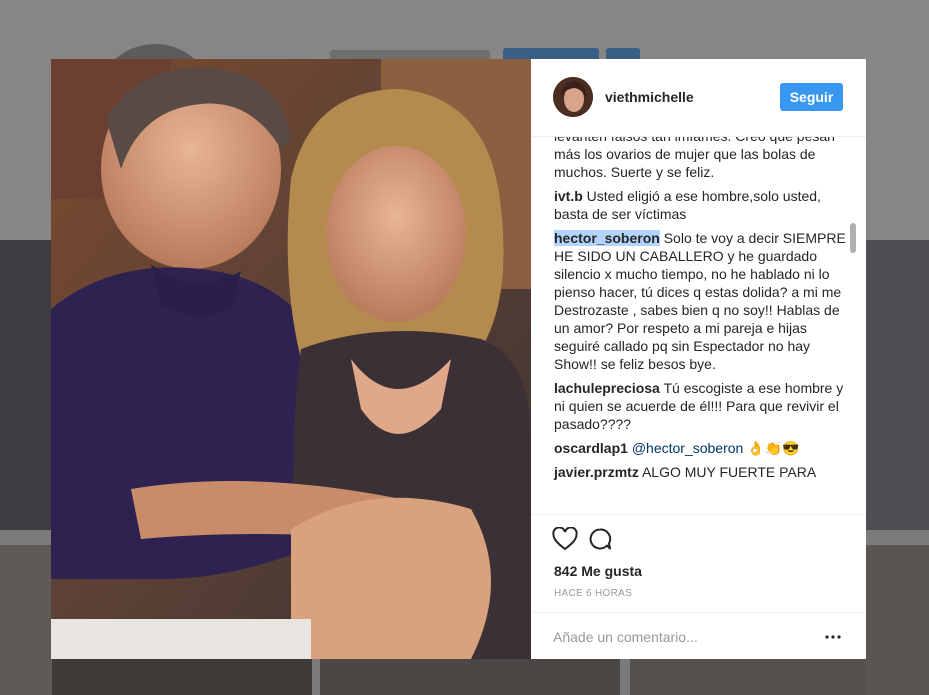 Image resolution: width=929 pixels, height=695 pixels. What do you see at coordinates (649, 97) in the screenshot?
I see `post-username: viethmichelle` at bounding box center [649, 97].